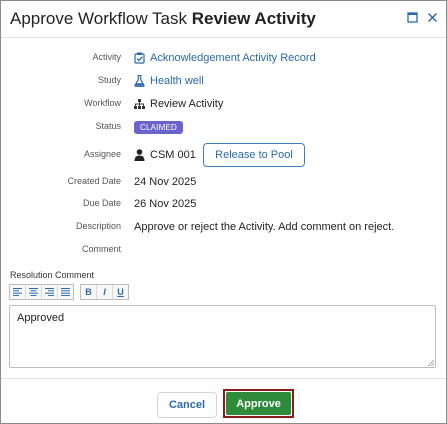 Image resolution: width=447 pixels, height=424 pixels. I want to click on description-label: Description, so click(98, 226).